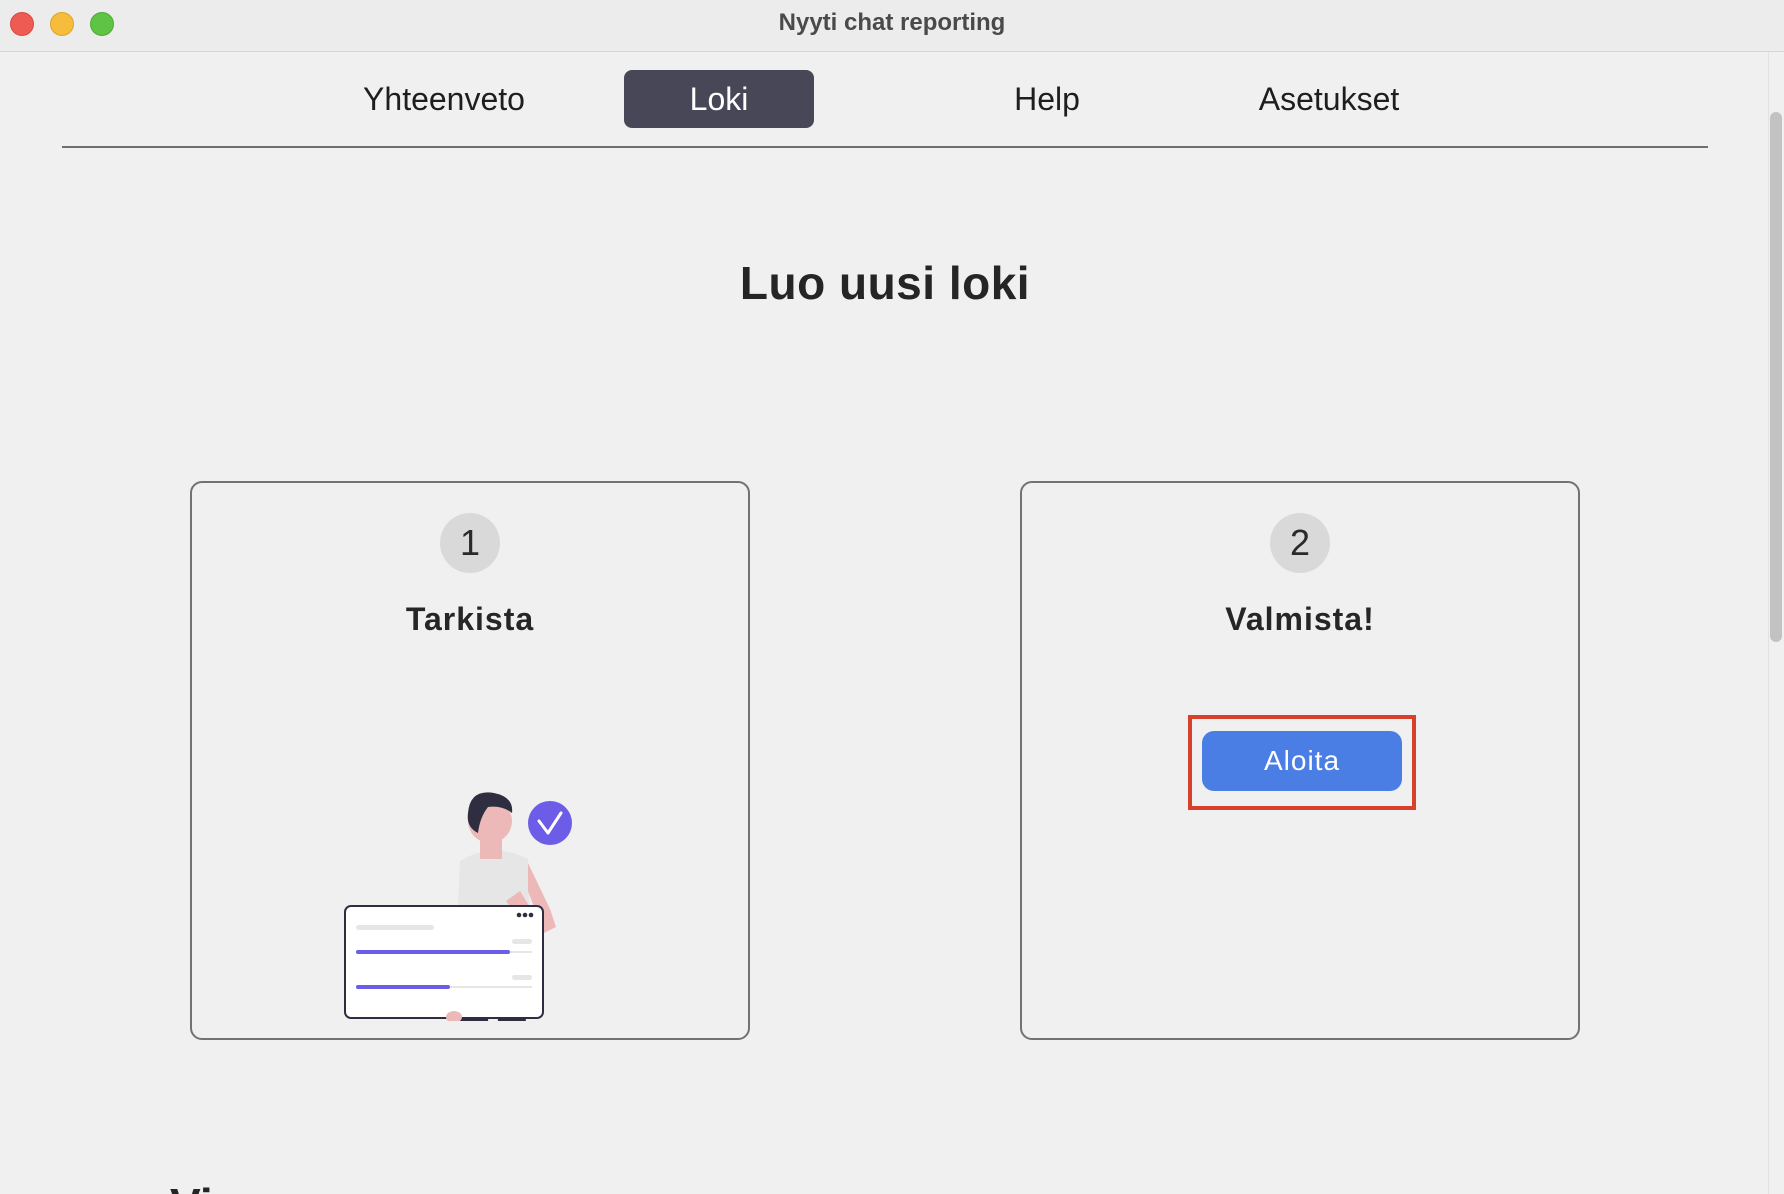  I want to click on step-card-prepare: 2 Valmista! Aloita, so click(1300, 760).